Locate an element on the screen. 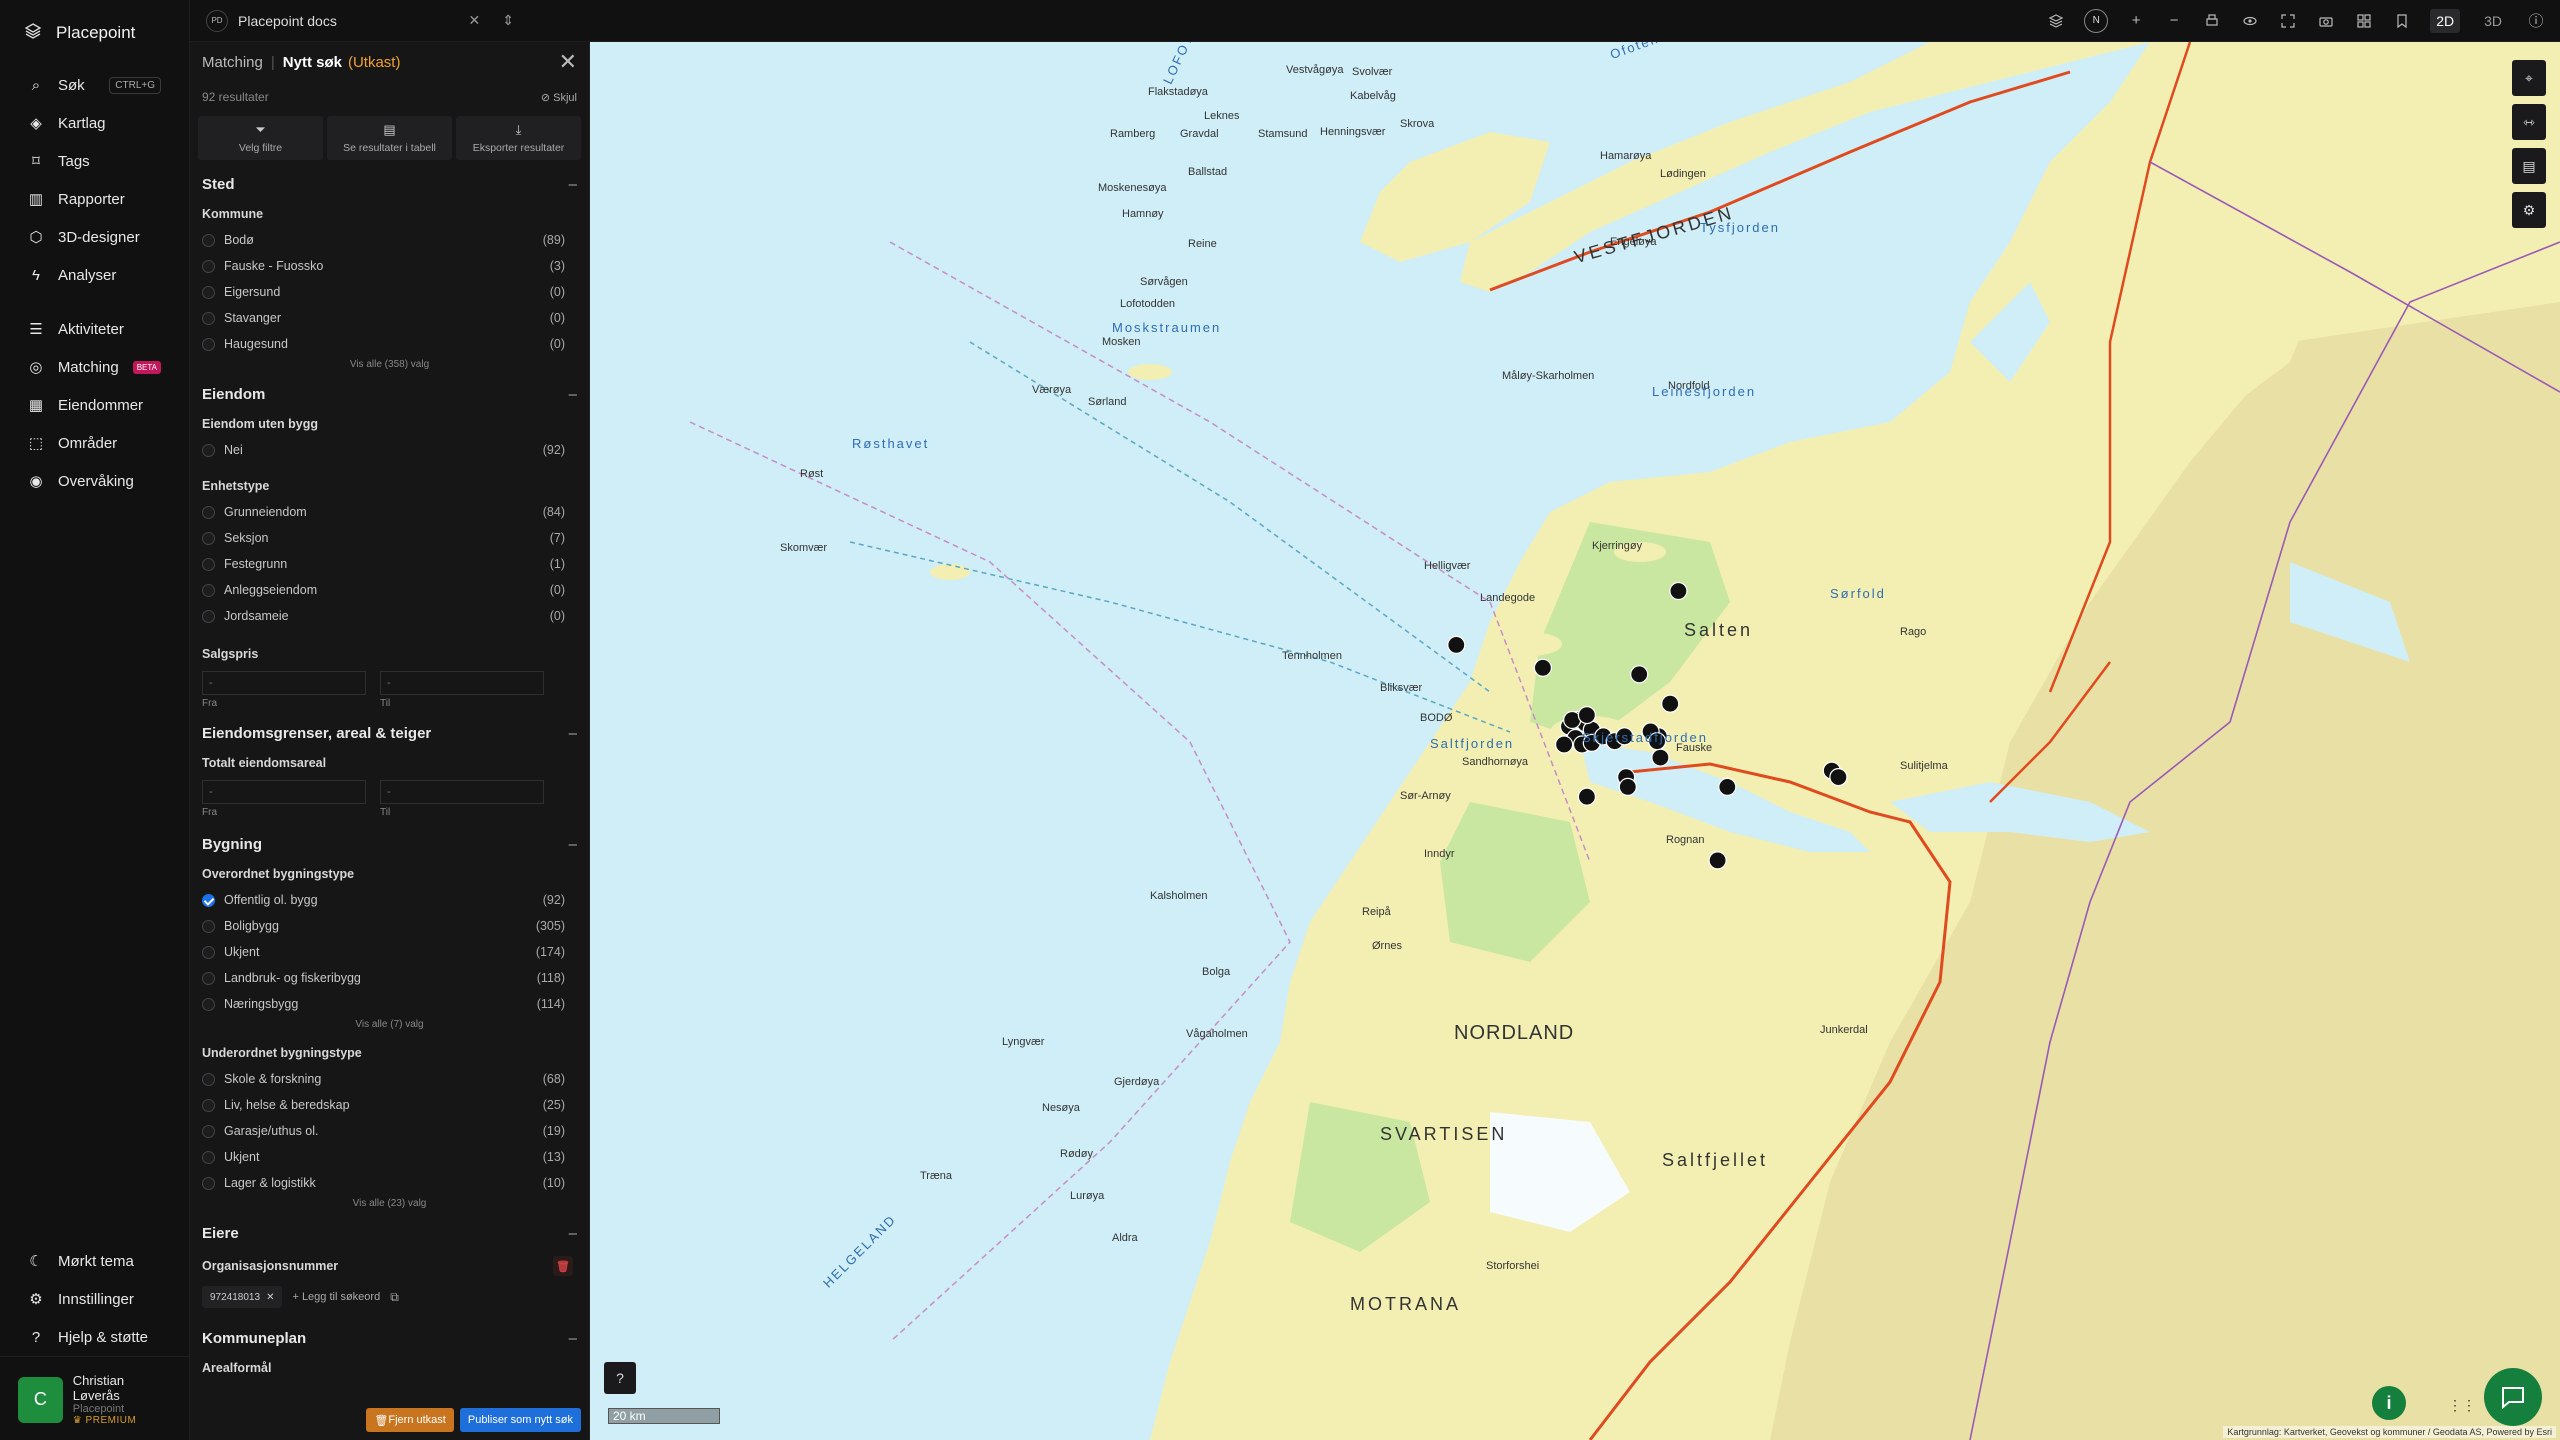 This screenshot has height=1440, width=2560. sidebar-item-analyser: ϟ Analyser is located at coordinates (94, 275).